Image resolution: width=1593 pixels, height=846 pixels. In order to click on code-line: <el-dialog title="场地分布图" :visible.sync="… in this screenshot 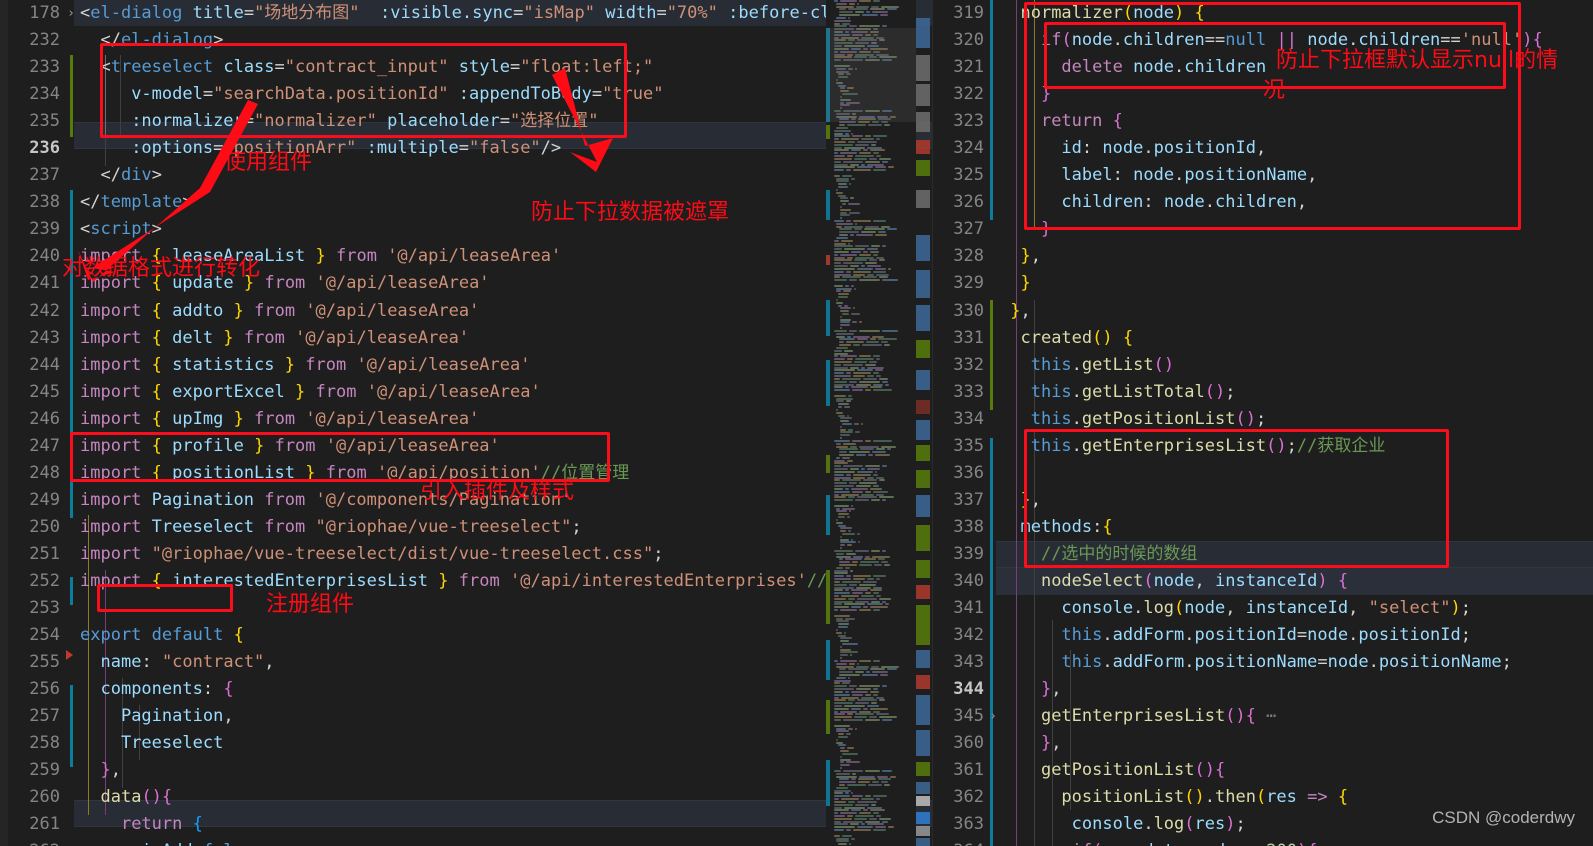, I will do `click(496, 13)`.